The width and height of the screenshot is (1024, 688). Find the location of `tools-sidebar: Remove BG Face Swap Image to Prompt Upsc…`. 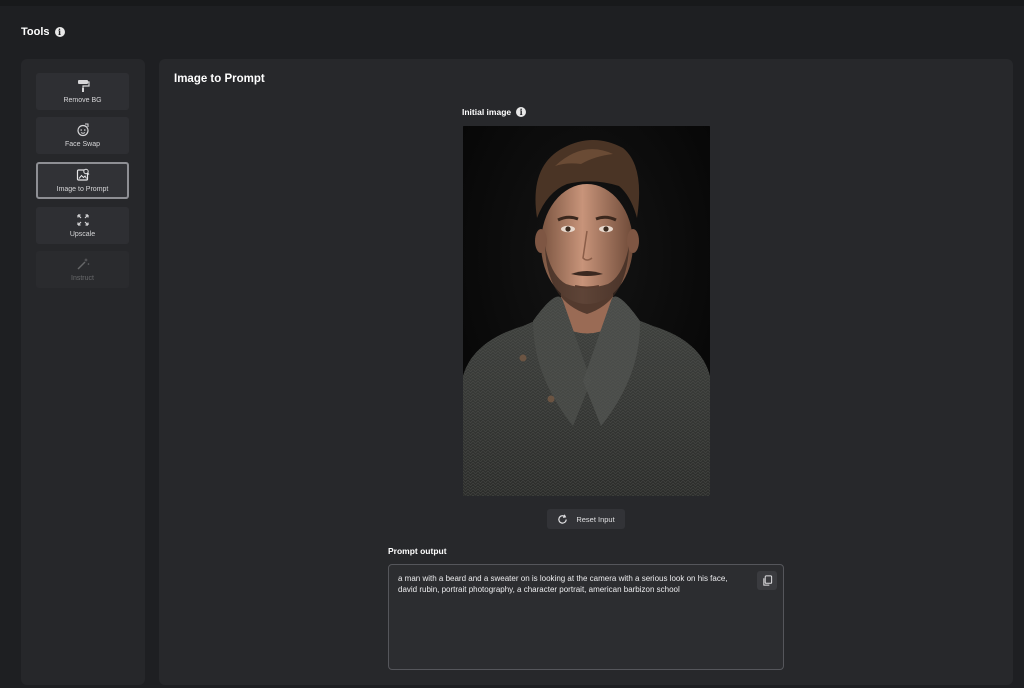

tools-sidebar: Remove BG Face Swap Image to Prompt Upsc… is located at coordinates (83, 372).